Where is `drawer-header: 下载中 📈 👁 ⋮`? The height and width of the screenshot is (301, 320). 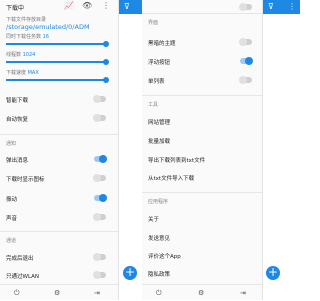
drawer-header: 下载中 📈 👁 ⋮ is located at coordinates (59, 7).